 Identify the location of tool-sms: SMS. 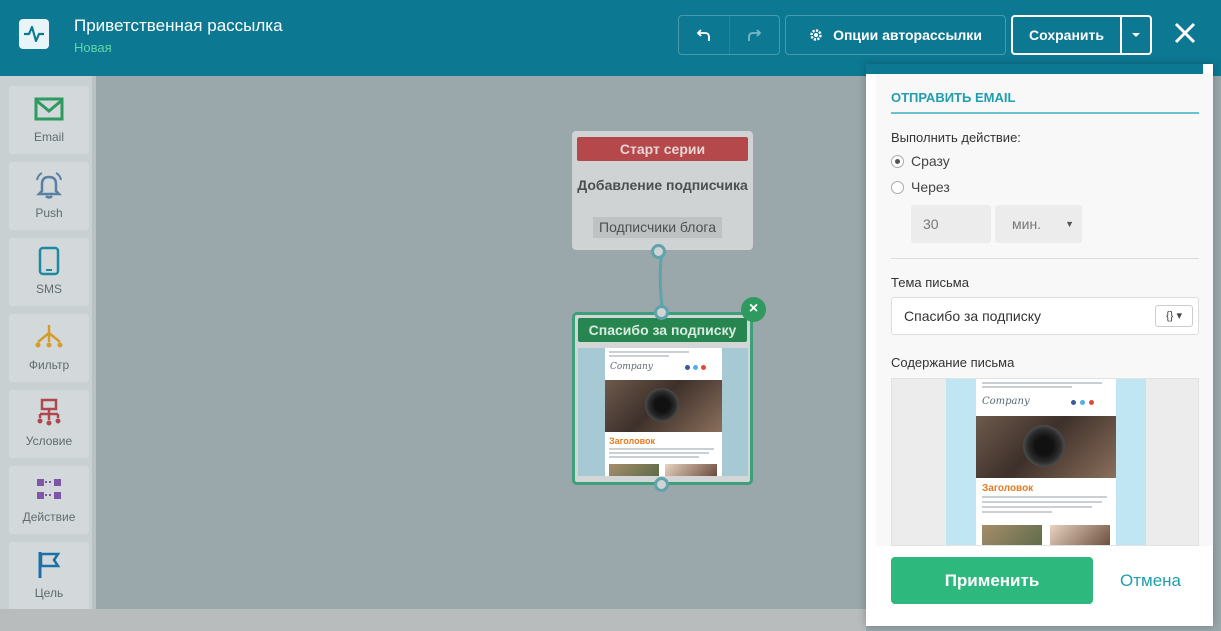
(49, 272).